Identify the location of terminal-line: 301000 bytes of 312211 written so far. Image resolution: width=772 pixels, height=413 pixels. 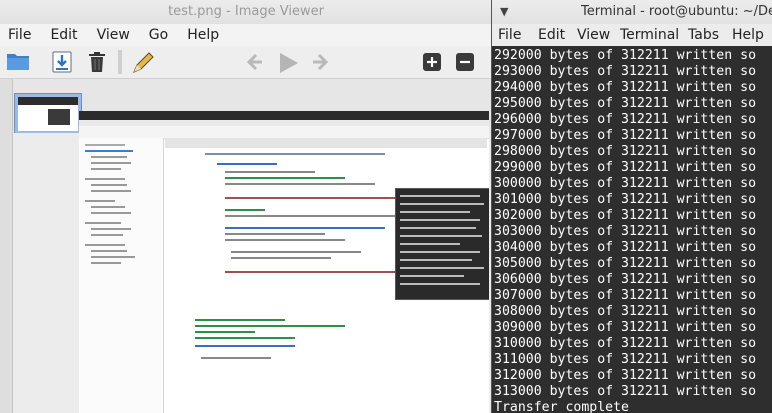
(633, 199).